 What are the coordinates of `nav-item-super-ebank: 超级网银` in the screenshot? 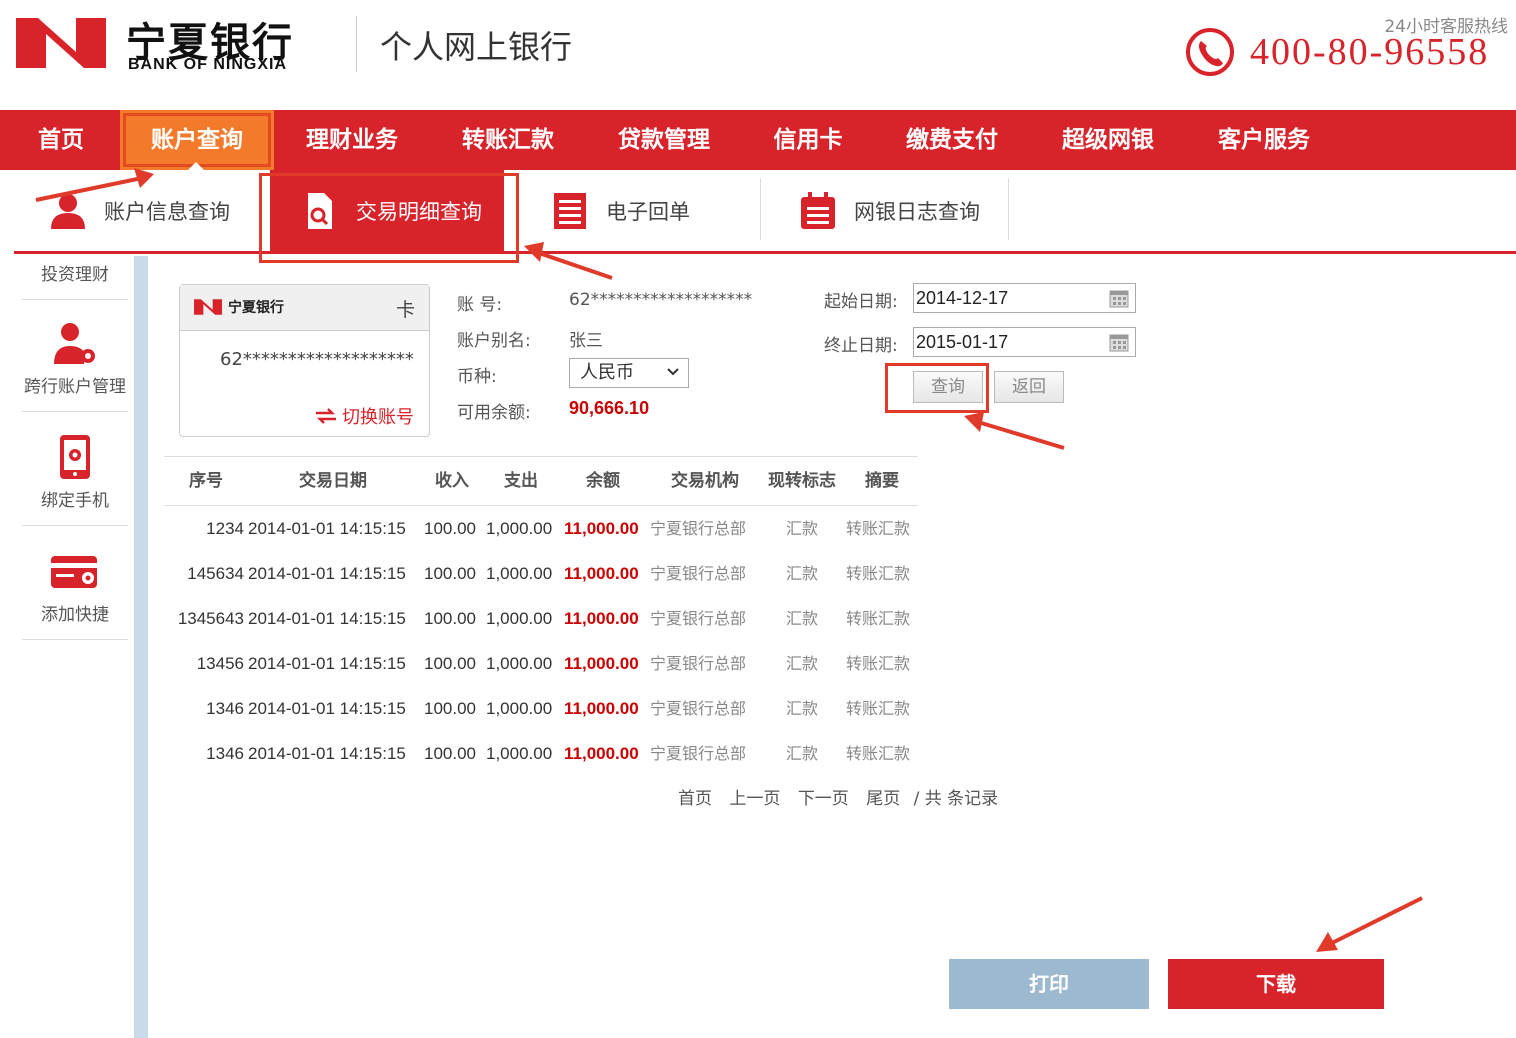 It's located at (1108, 140).